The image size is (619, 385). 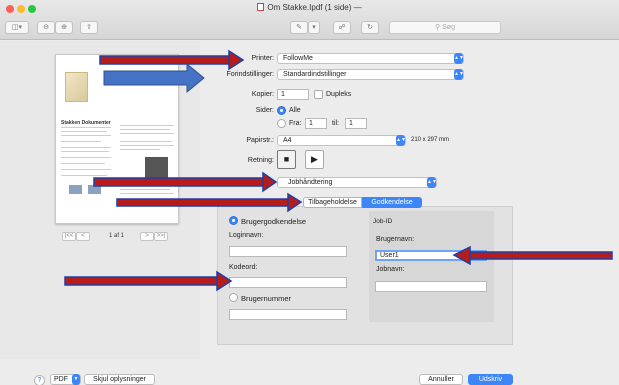 What do you see at coordinates (154, 78) in the screenshot?
I see `arrow-presets-block` at bounding box center [154, 78].